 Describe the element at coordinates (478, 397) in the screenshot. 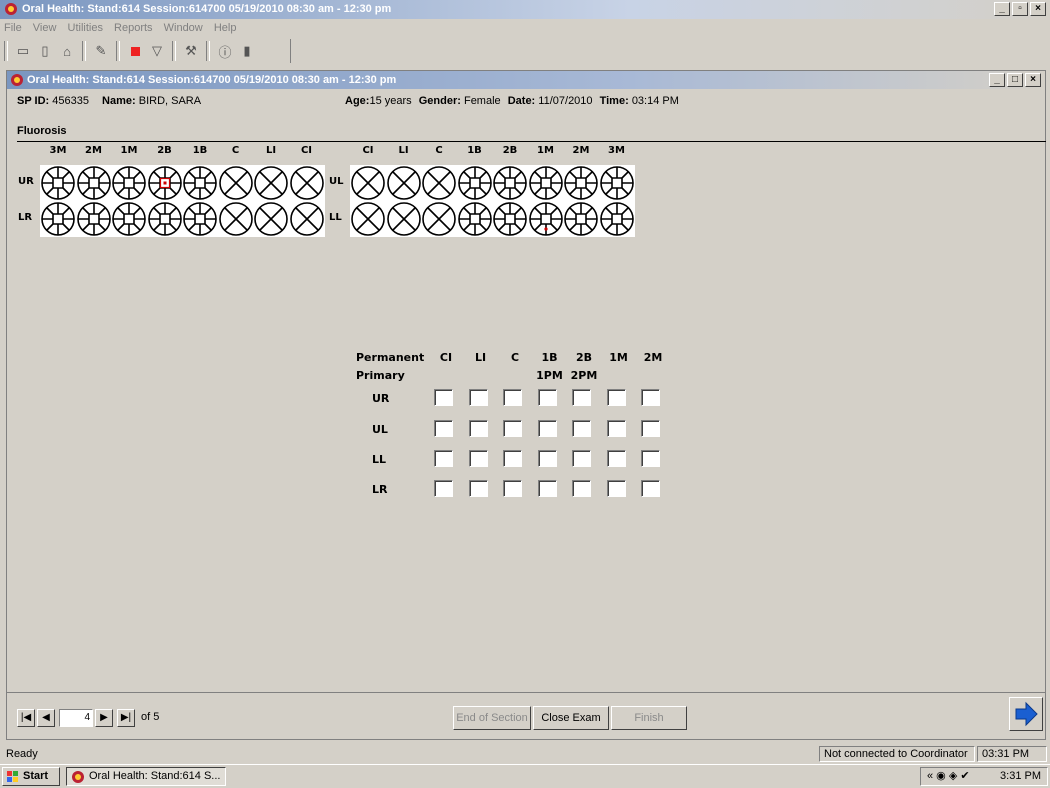

I see `checkbox-ur-li` at that location.